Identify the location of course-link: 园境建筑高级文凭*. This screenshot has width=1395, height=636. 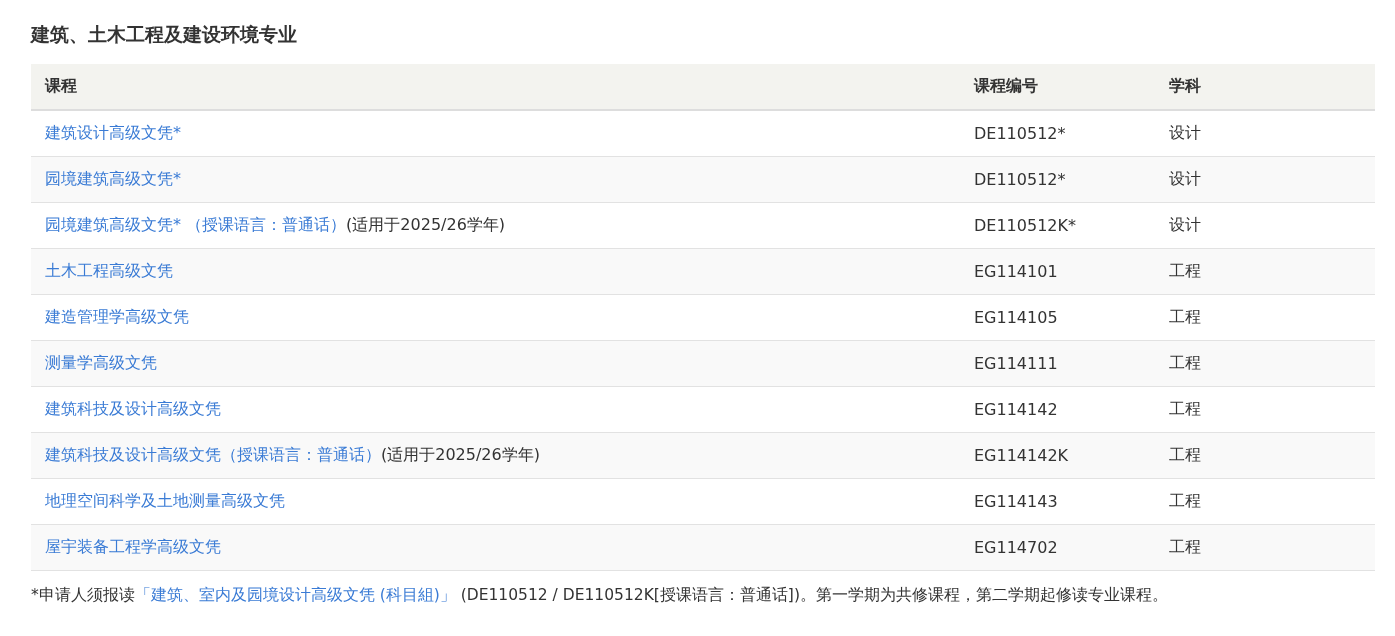
(113, 178).